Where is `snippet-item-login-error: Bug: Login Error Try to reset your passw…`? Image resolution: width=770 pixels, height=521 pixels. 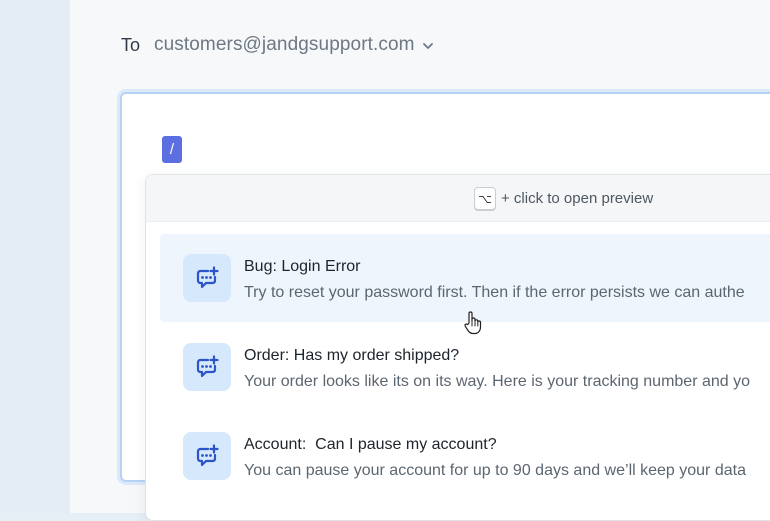
snippet-item-login-error: Bug: Login Error Try to reset your passw… is located at coordinates (465, 278).